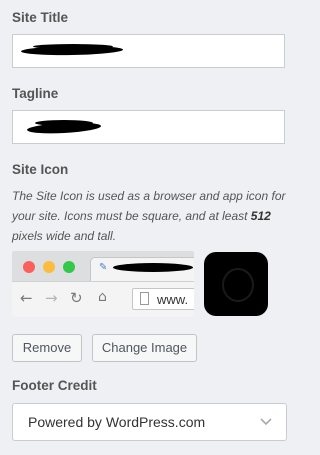 This screenshot has height=455, width=320. What do you see at coordinates (117, 422) in the screenshot?
I see `footer-credit-selected: Powered by WordPress.com` at bounding box center [117, 422].